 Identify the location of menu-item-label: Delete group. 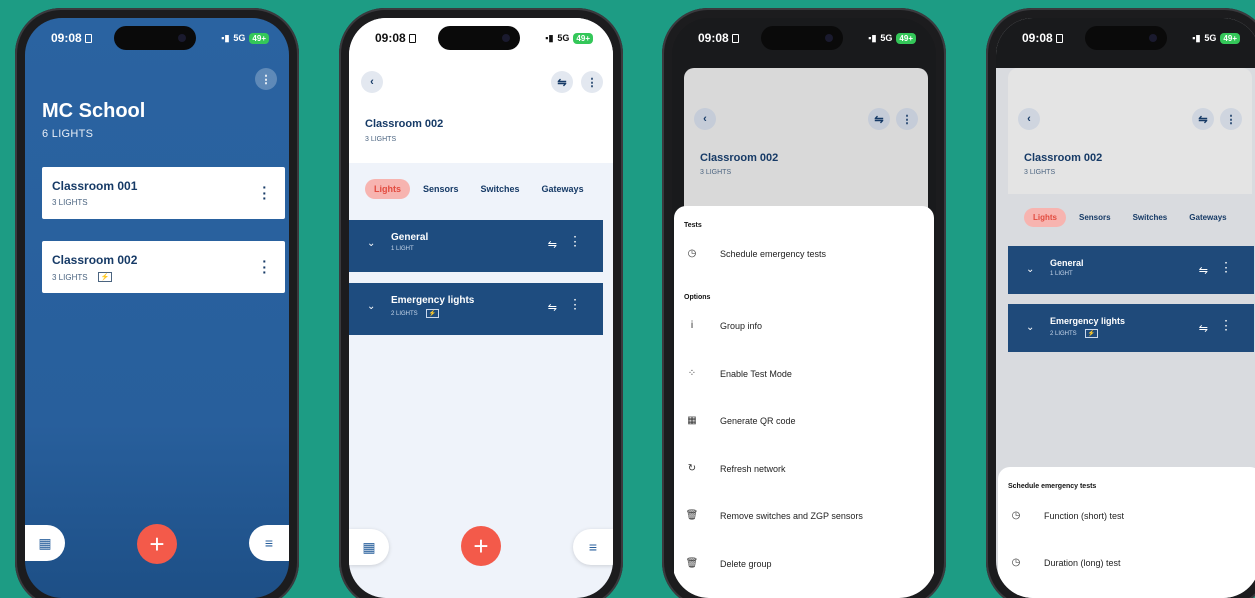
(746, 563).